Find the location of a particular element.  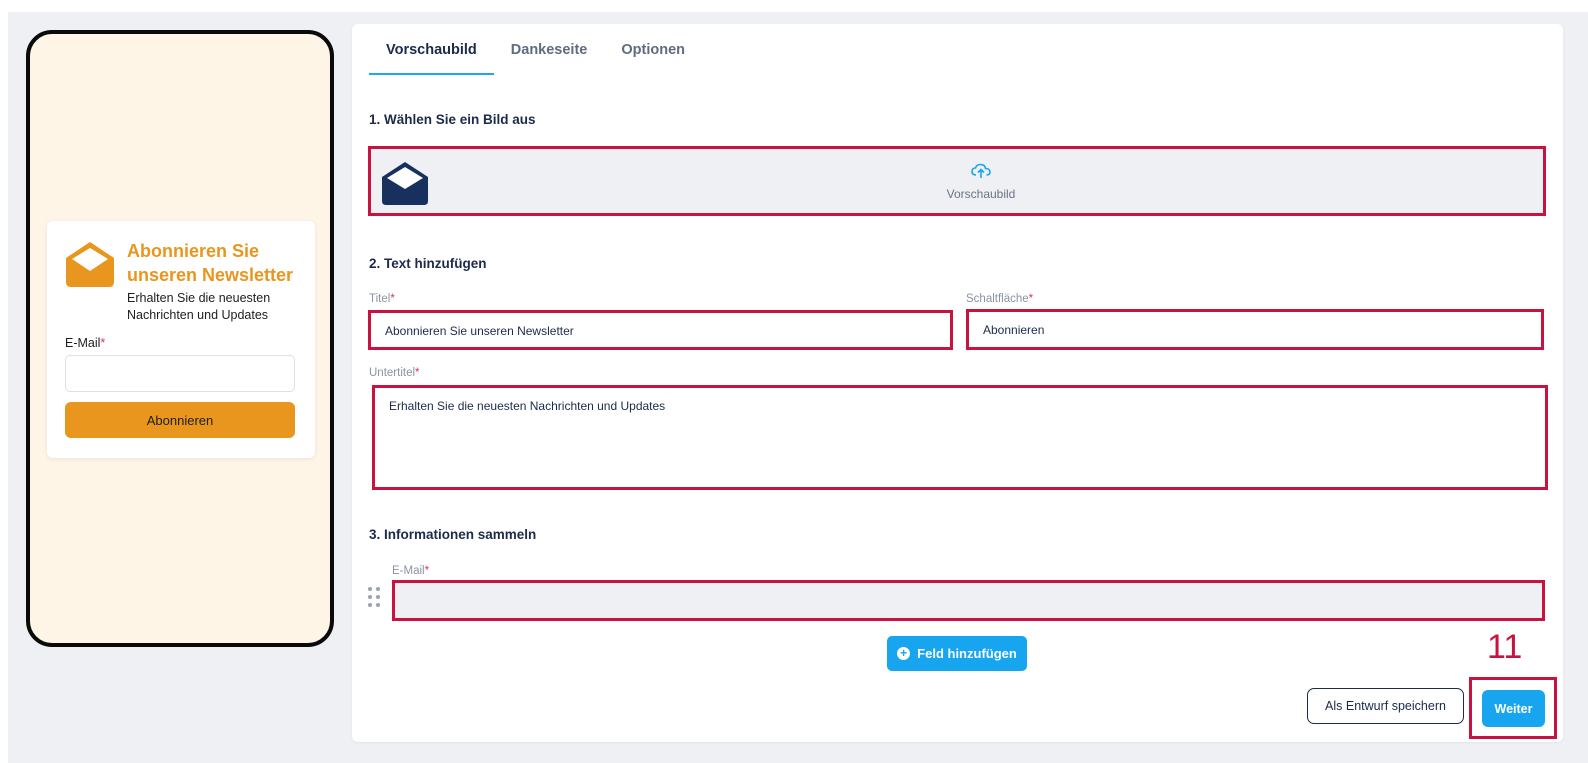

email-field is located at coordinates (968, 600).